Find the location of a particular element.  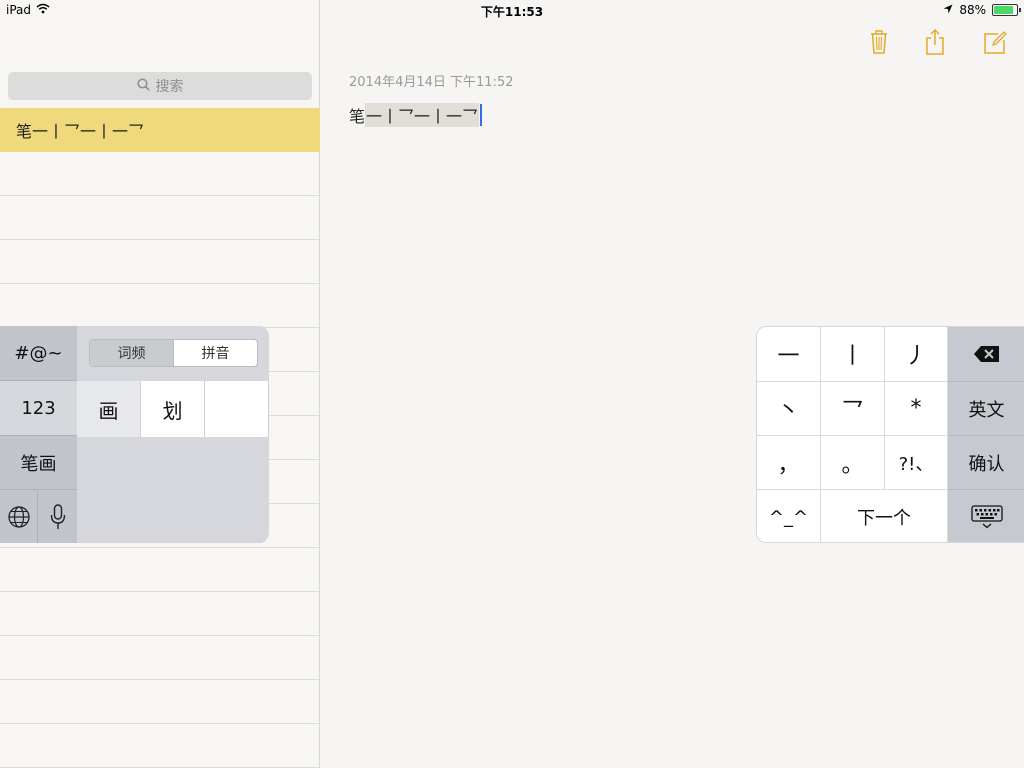

keyboard-left-half: #@~ 123 笔画 词频 拼音 画 划 is located at coordinates (134, 434).